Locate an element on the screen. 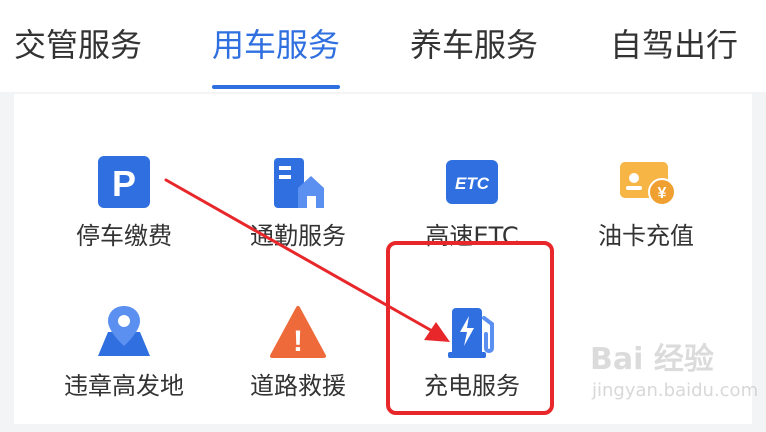  arrow-head-icon is located at coordinates (437, 332).